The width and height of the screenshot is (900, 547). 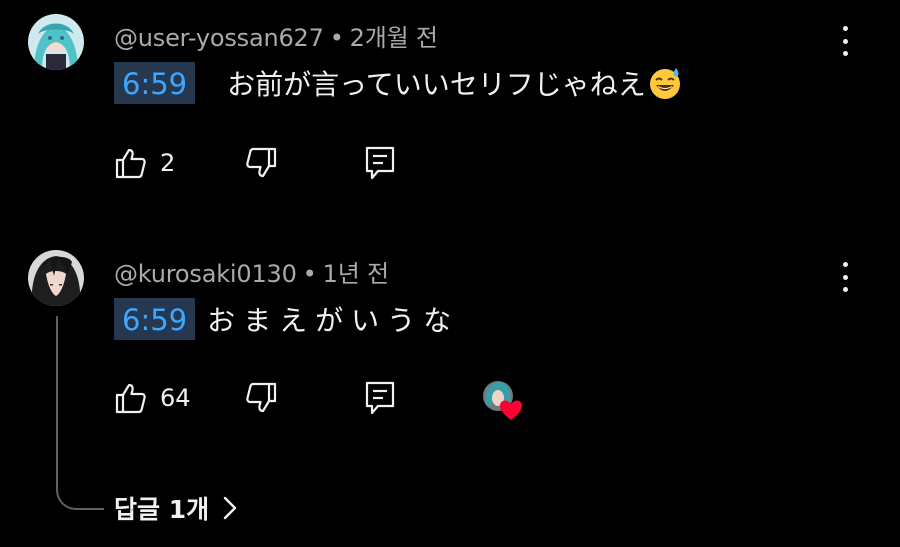 I want to click on comment-time: 2개월 전, so click(x=393, y=38).